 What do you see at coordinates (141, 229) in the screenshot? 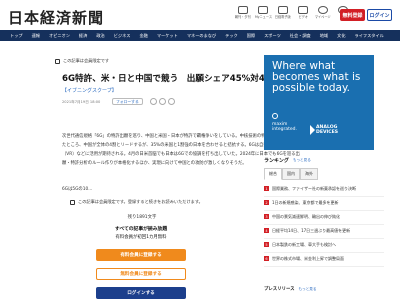
I see `paywall-lead: すべての記事が読み放題` at bounding box center [141, 229].